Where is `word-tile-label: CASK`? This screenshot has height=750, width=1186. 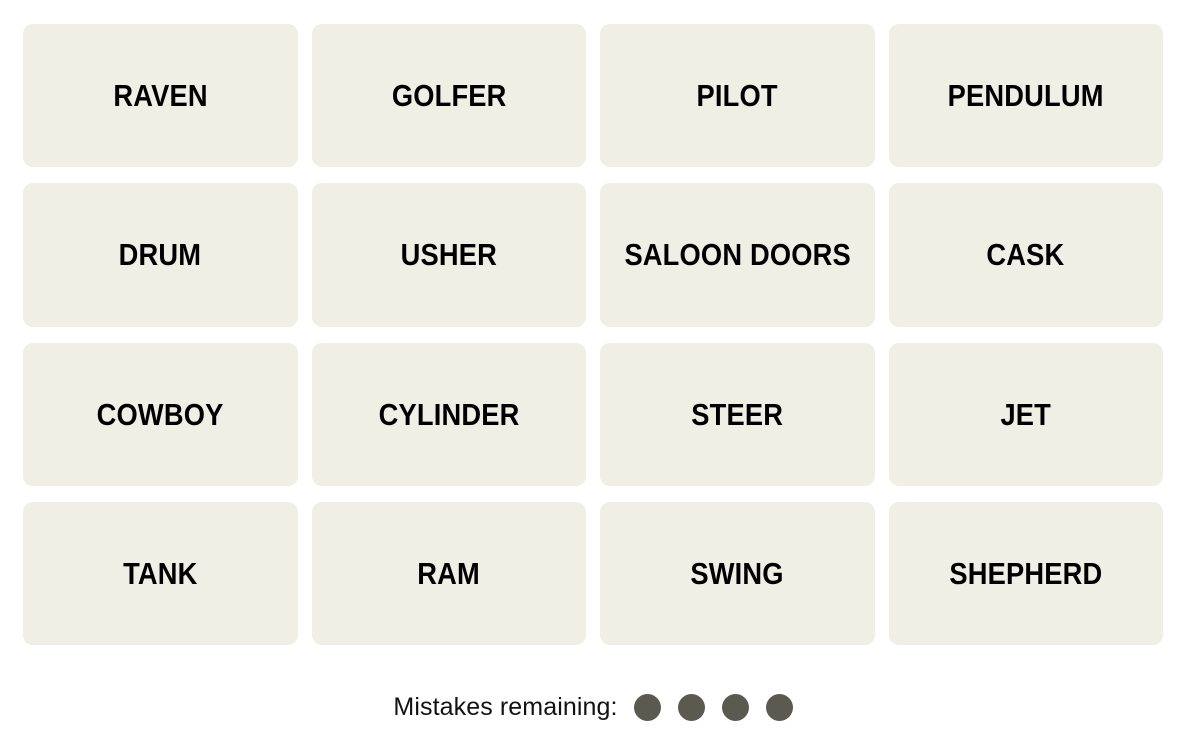
word-tile-label: CASK is located at coordinates (1025, 255).